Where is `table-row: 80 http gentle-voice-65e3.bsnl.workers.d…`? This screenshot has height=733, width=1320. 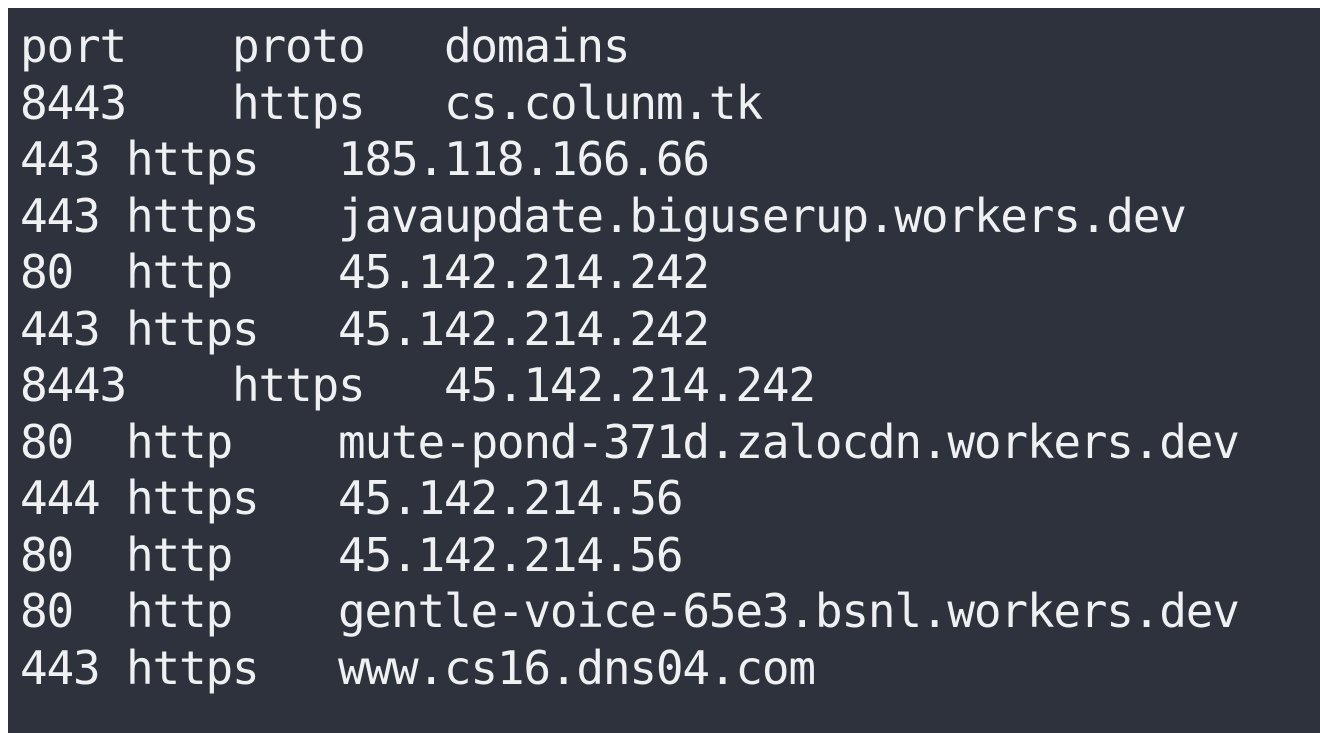
table-row: 80 http gentle-voice-65e3.bsnl.workers.d… is located at coordinates (630, 611).